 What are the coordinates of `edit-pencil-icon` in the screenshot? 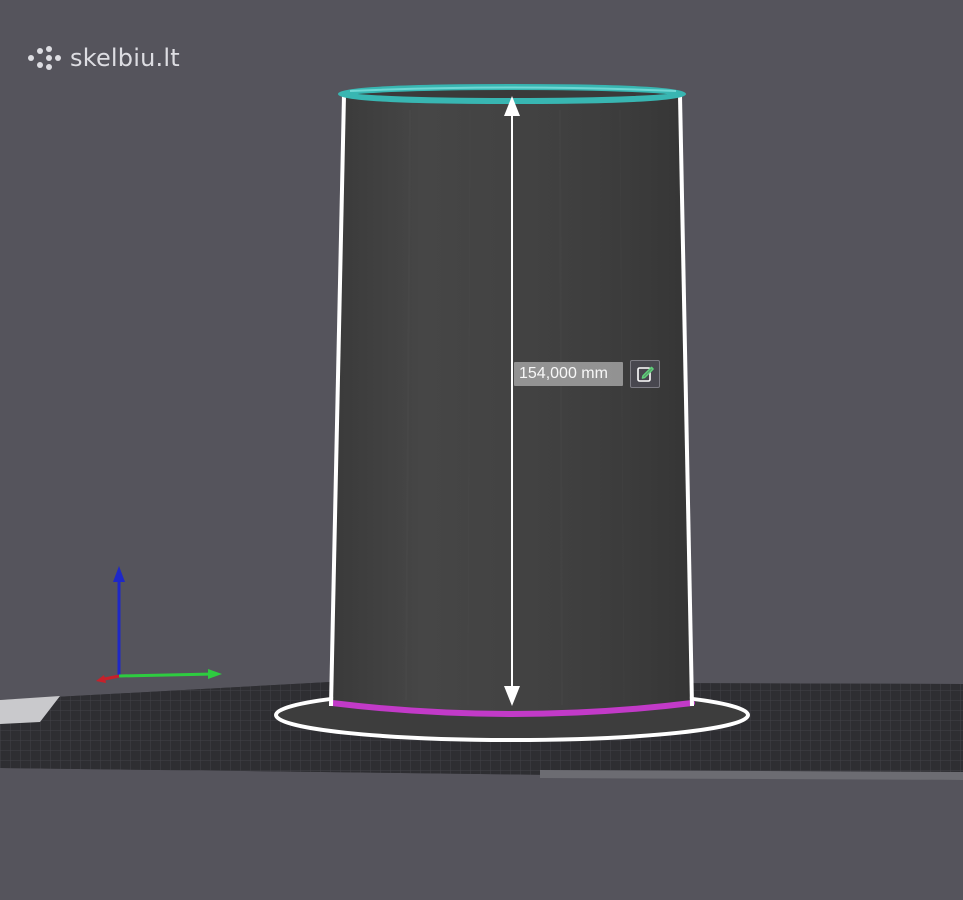 It's located at (645, 374).